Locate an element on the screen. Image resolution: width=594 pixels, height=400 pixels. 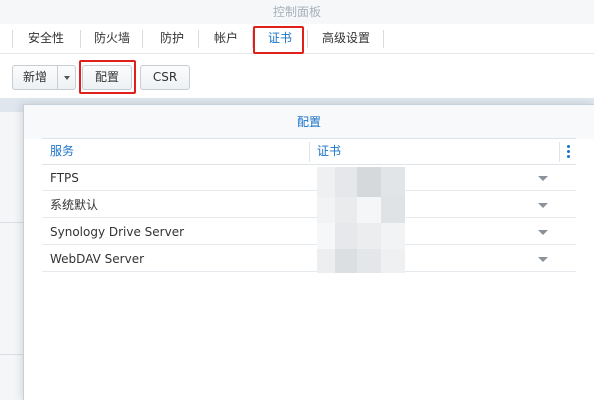
service-name: 系统默认 is located at coordinates (74, 205).